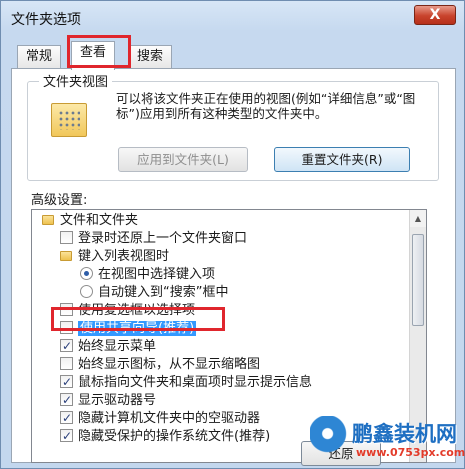 The width and height of the screenshot is (465, 469). Describe the element at coordinates (154, 293) in the screenshot. I see `list-item: 自动键入到“搜索”框中` at that location.